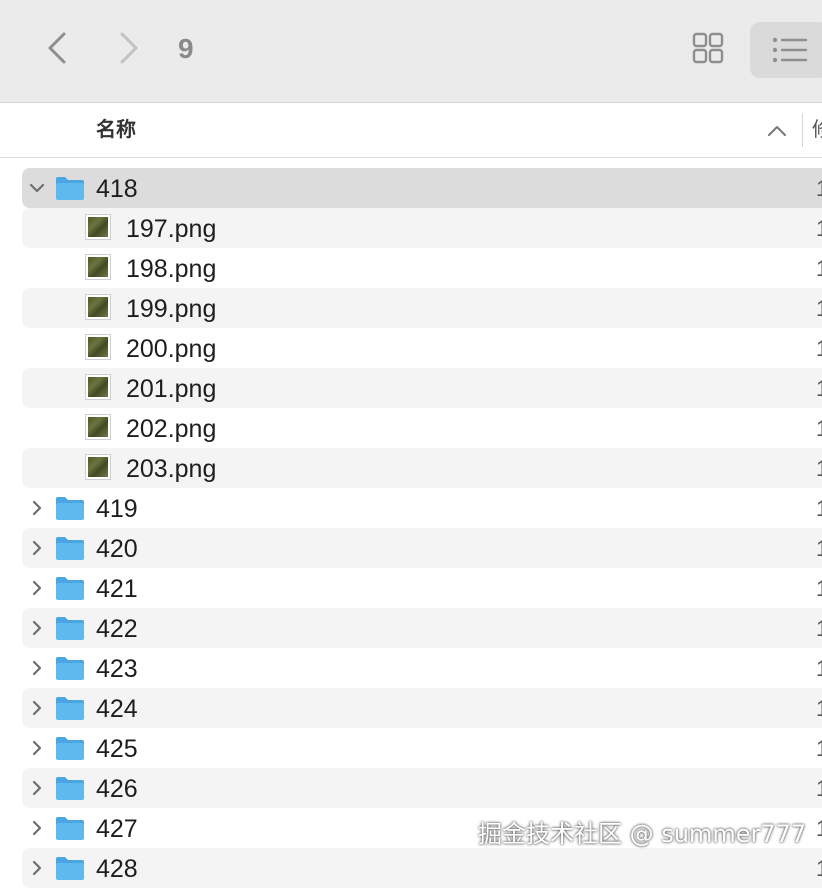  What do you see at coordinates (116, 130) in the screenshot?
I see `name-column-header: 名称` at bounding box center [116, 130].